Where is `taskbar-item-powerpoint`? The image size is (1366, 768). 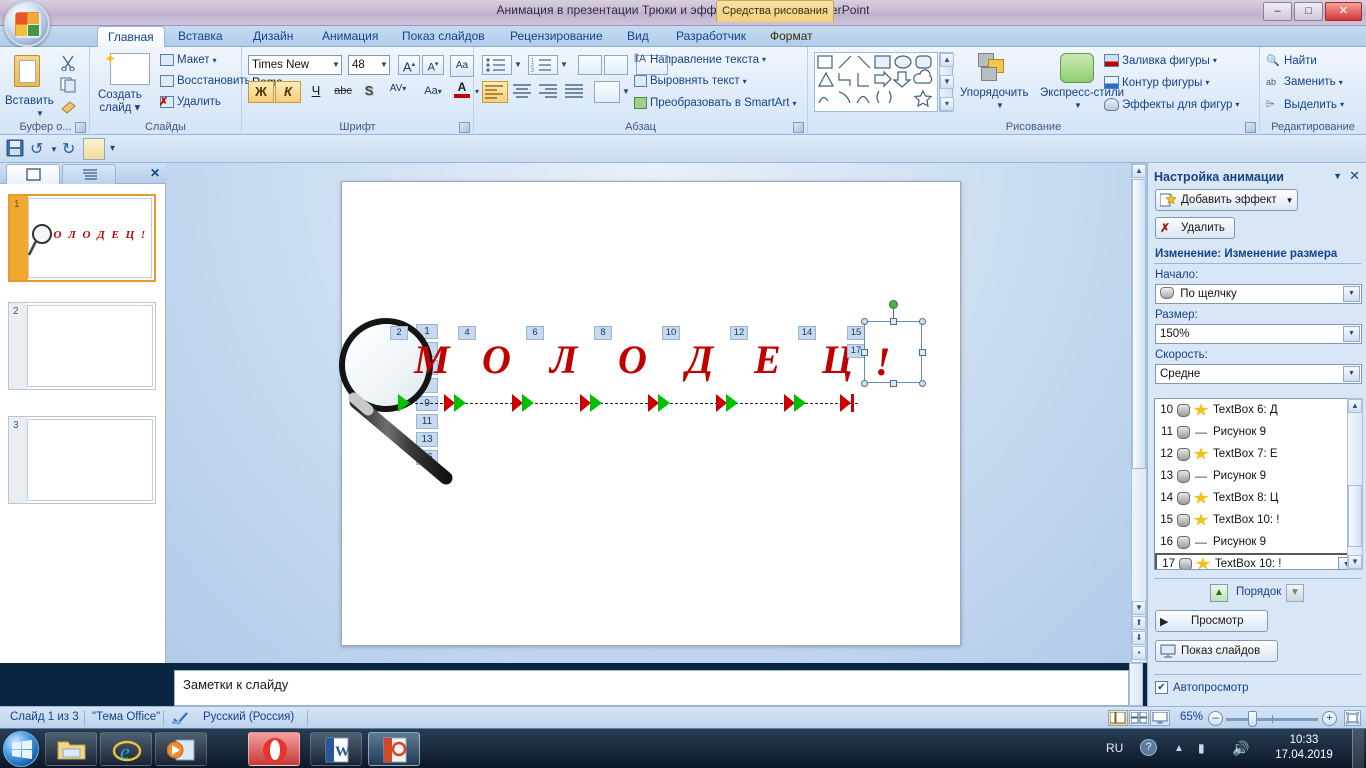 taskbar-item-powerpoint is located at coordinates (394, 749).